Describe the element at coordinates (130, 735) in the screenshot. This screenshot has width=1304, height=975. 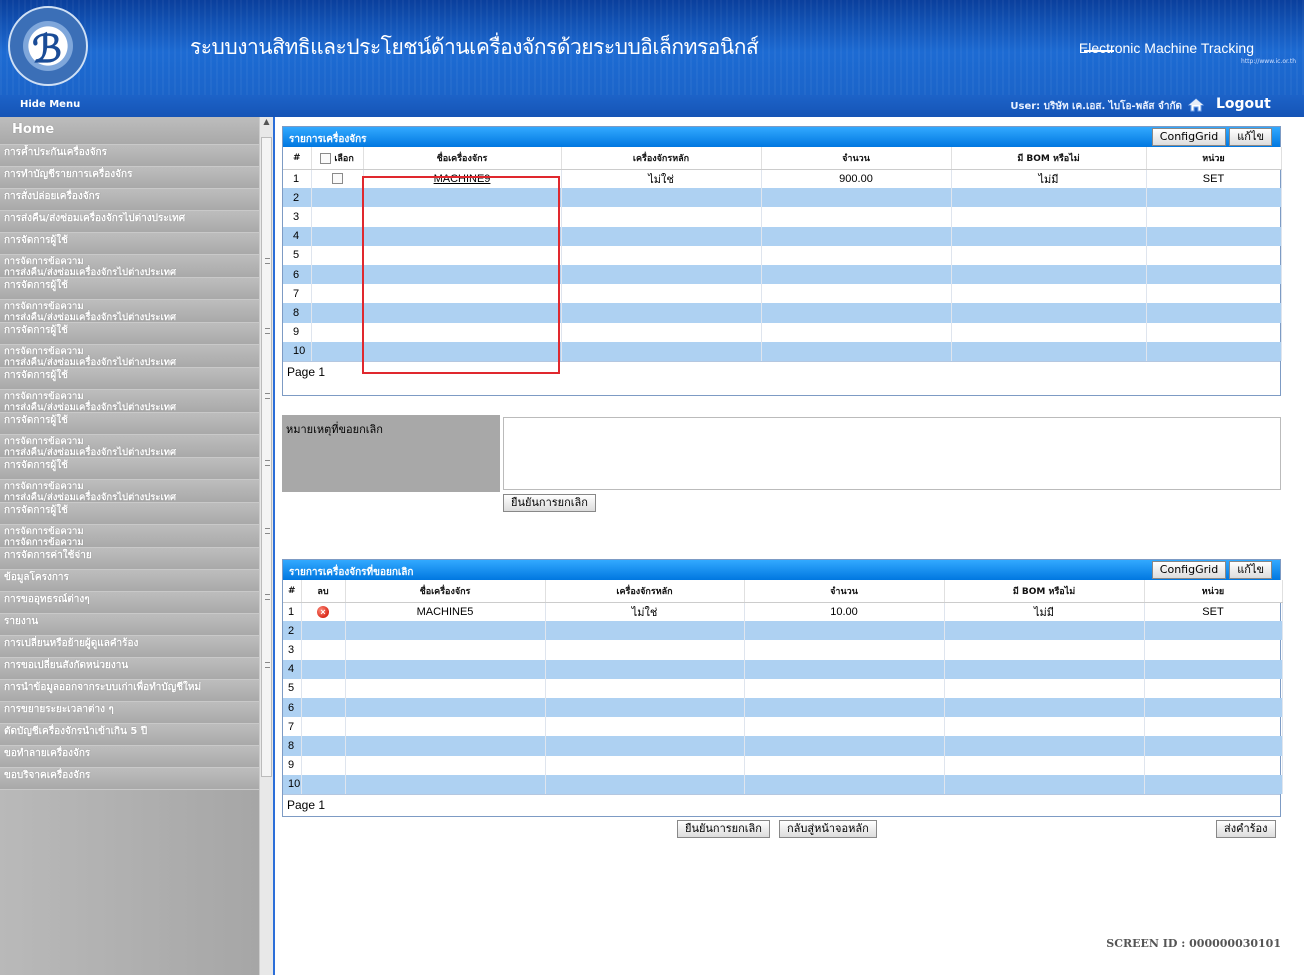
I see `sidebar-item: ตัดบัญชีเครื่องจักรนำเข้าเกิน 5 ปี` at that location.